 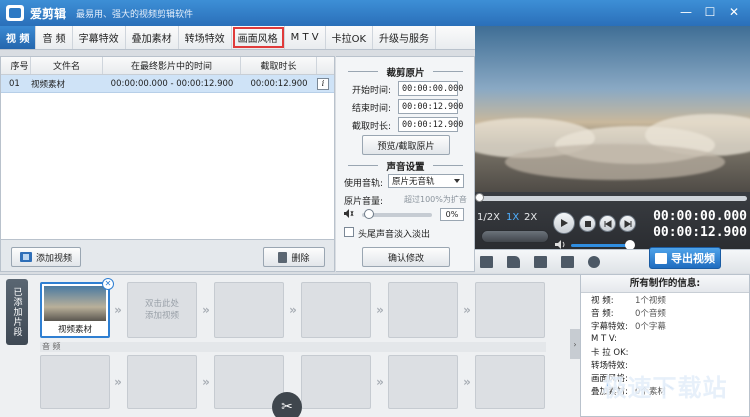 What do you see at coordinates (375, 13) in the screenshot?
I see `title-bar: 爱剪辑 最易用、强大的视频剪辑软件 — ☐ ✕` at bounding box center [375, 13].